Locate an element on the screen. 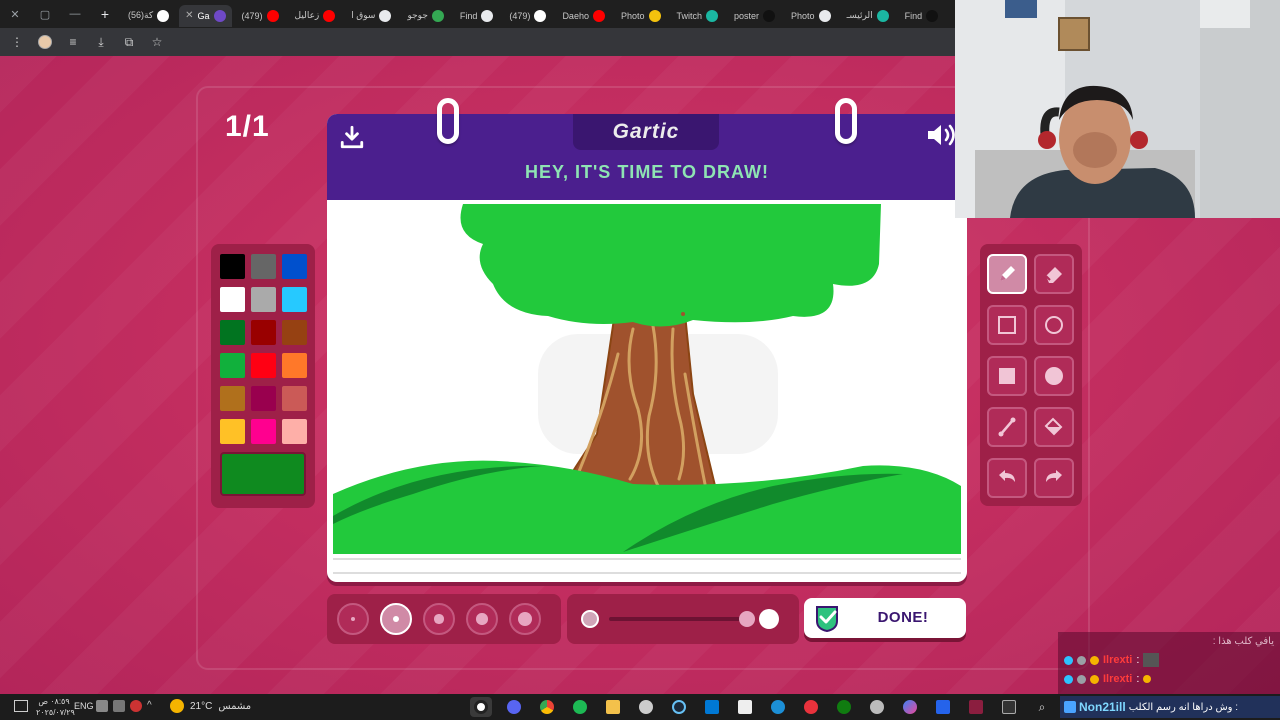 The image size is (1280, 720). weather-temp: 21°C is located at coordinates (201, 706).